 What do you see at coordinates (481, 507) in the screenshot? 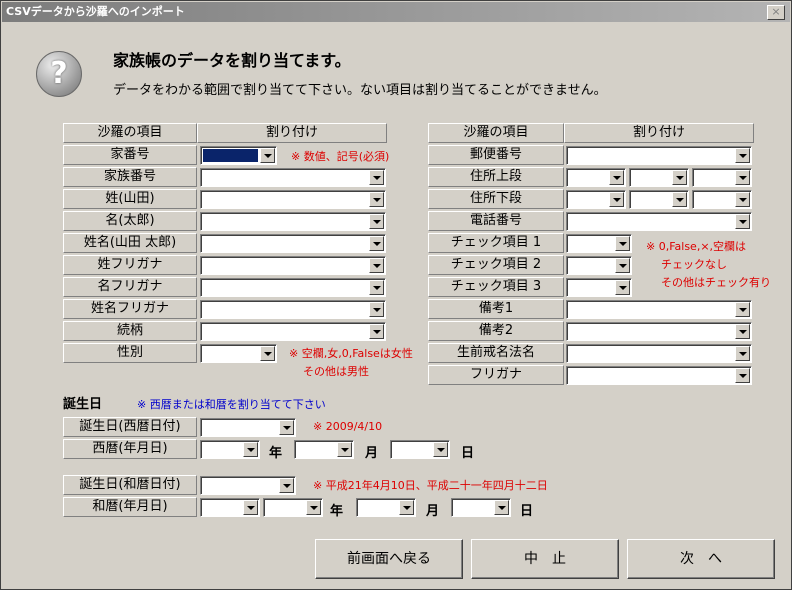
I see `combo-japanese-day` at bounding box center [481, 507].